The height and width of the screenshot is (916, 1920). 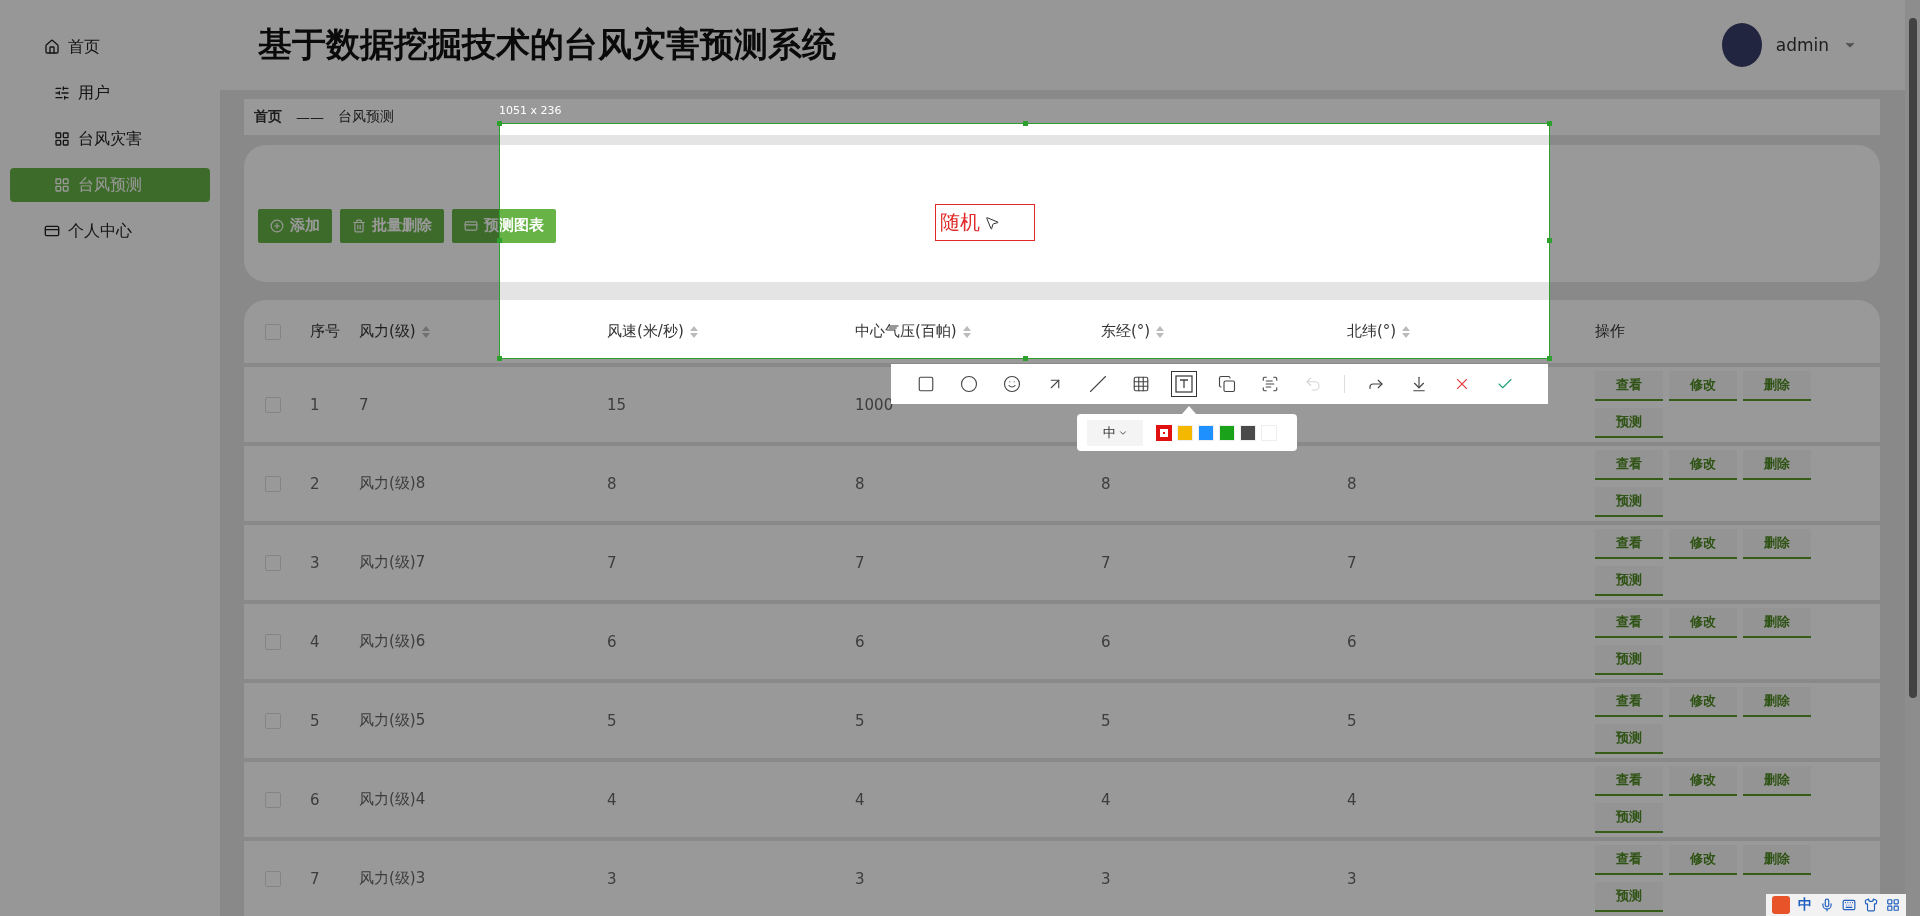 What do you see at coordinates (366, 117) in the screenshot?
I see `breadcrumb-current: 台风预测` at bounding box center [366, 117].